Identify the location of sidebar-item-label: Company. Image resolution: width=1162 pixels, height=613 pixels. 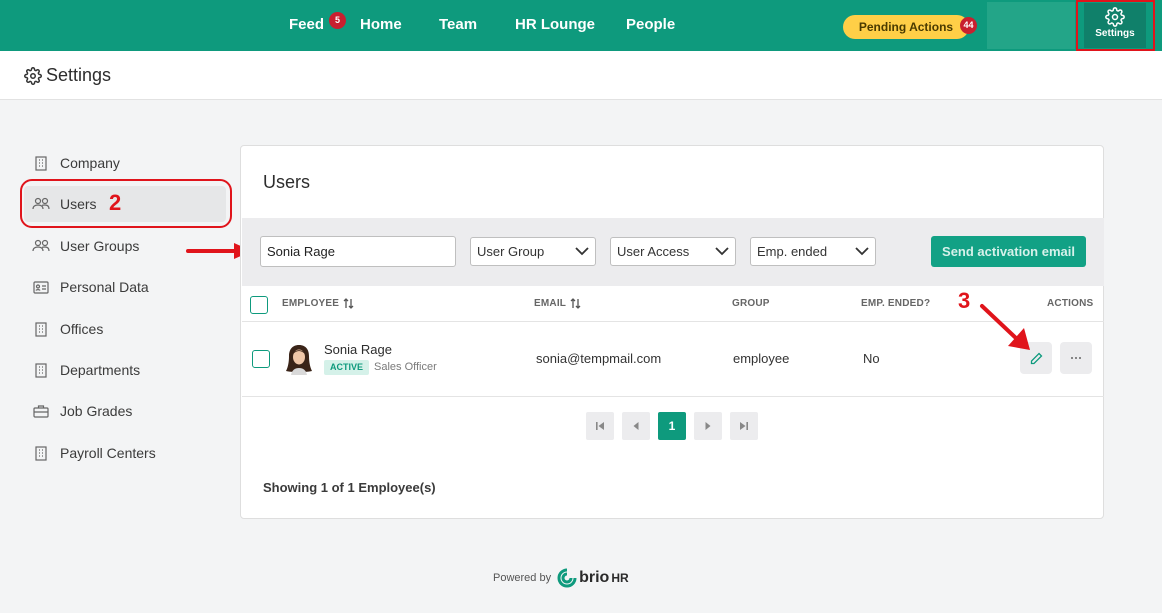
(90, 163).